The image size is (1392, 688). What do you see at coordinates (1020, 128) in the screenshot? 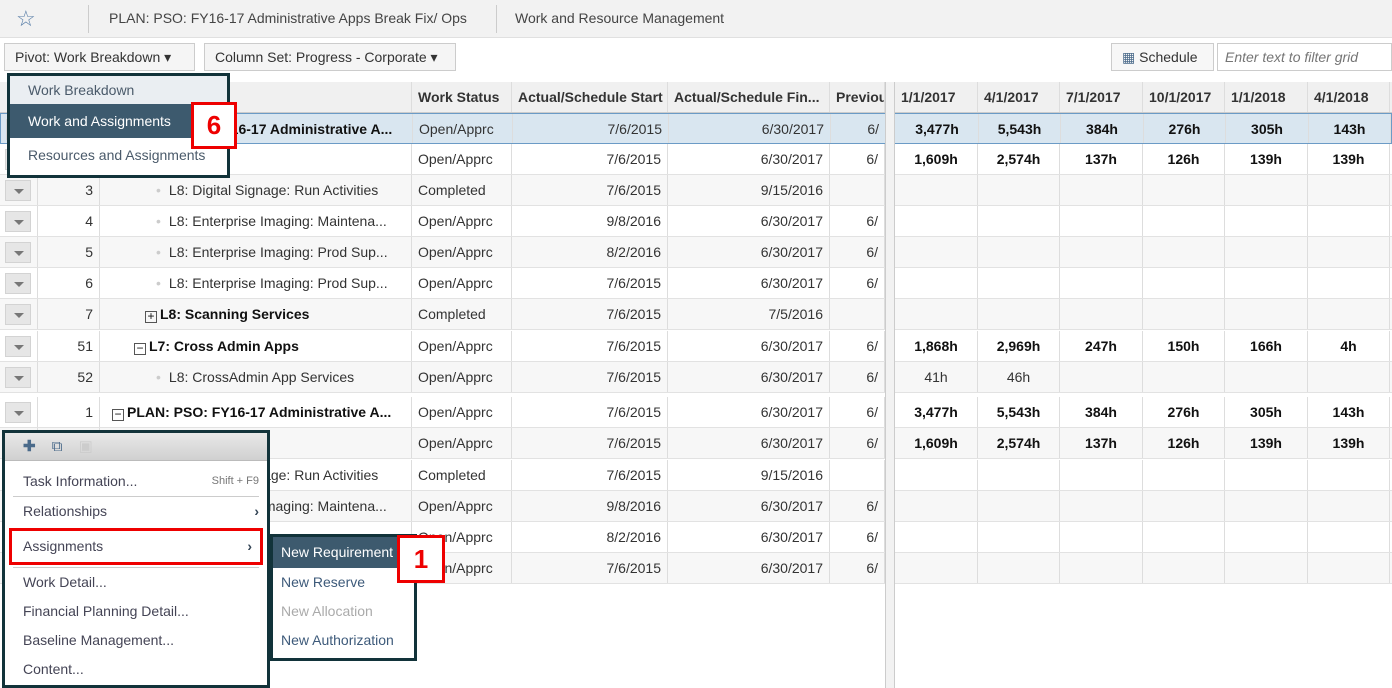
I see `period-hours: 5,543h` at bounding box center [1020, 128].